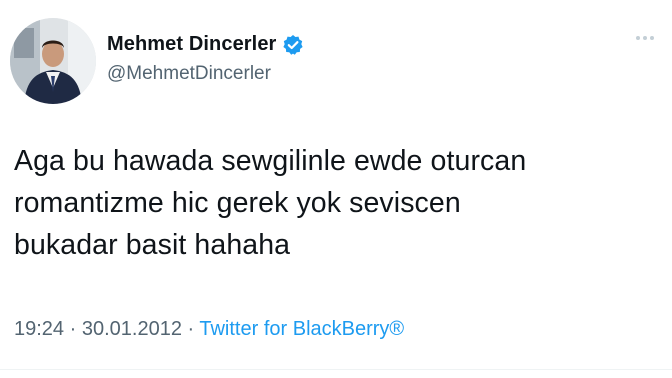 The height and width of the screenshot is (378, 672). Describe the element at coordinates (336, 369) in the screenshot. I see `divider` at that location.